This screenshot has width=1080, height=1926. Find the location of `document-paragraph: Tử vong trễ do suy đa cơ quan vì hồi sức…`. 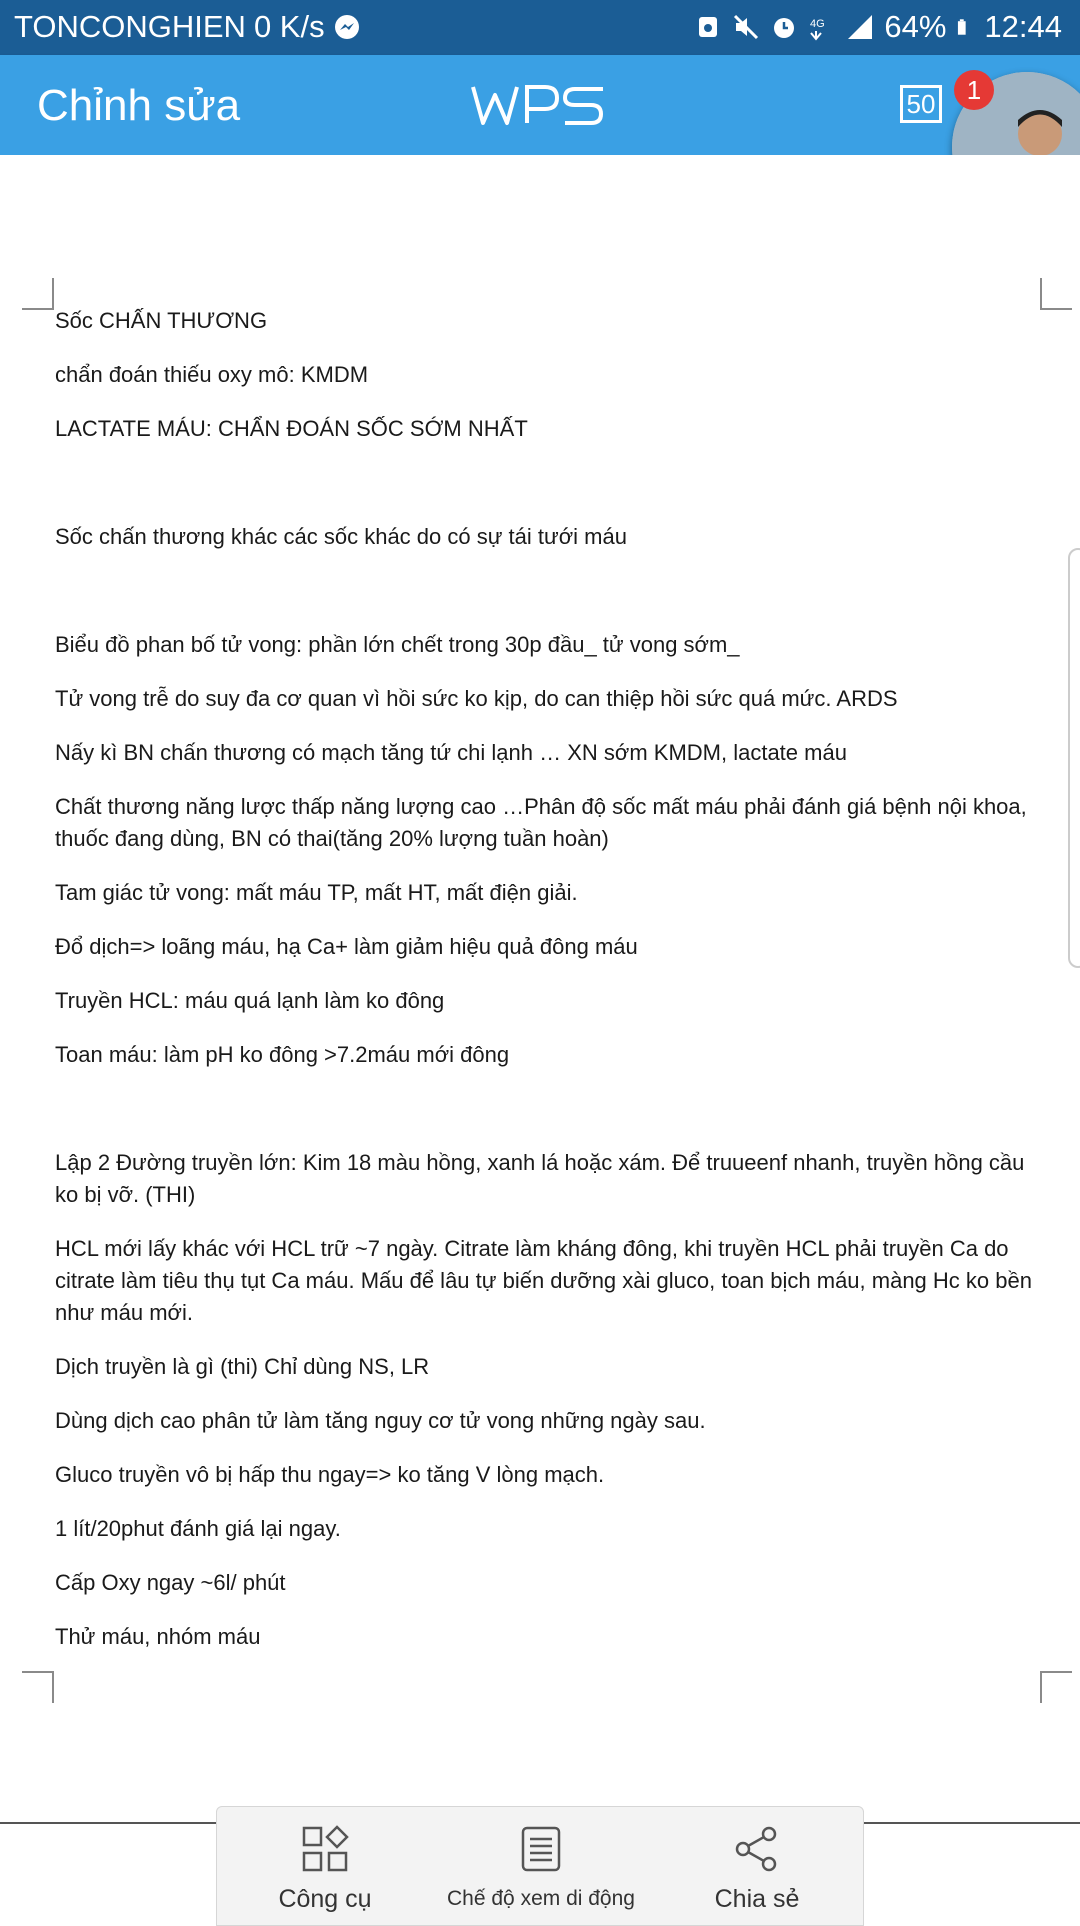

document-paragraph: Tử vong trễ do suy đa cơ quan vì hồi sức… is located at coordinates (545, 699).